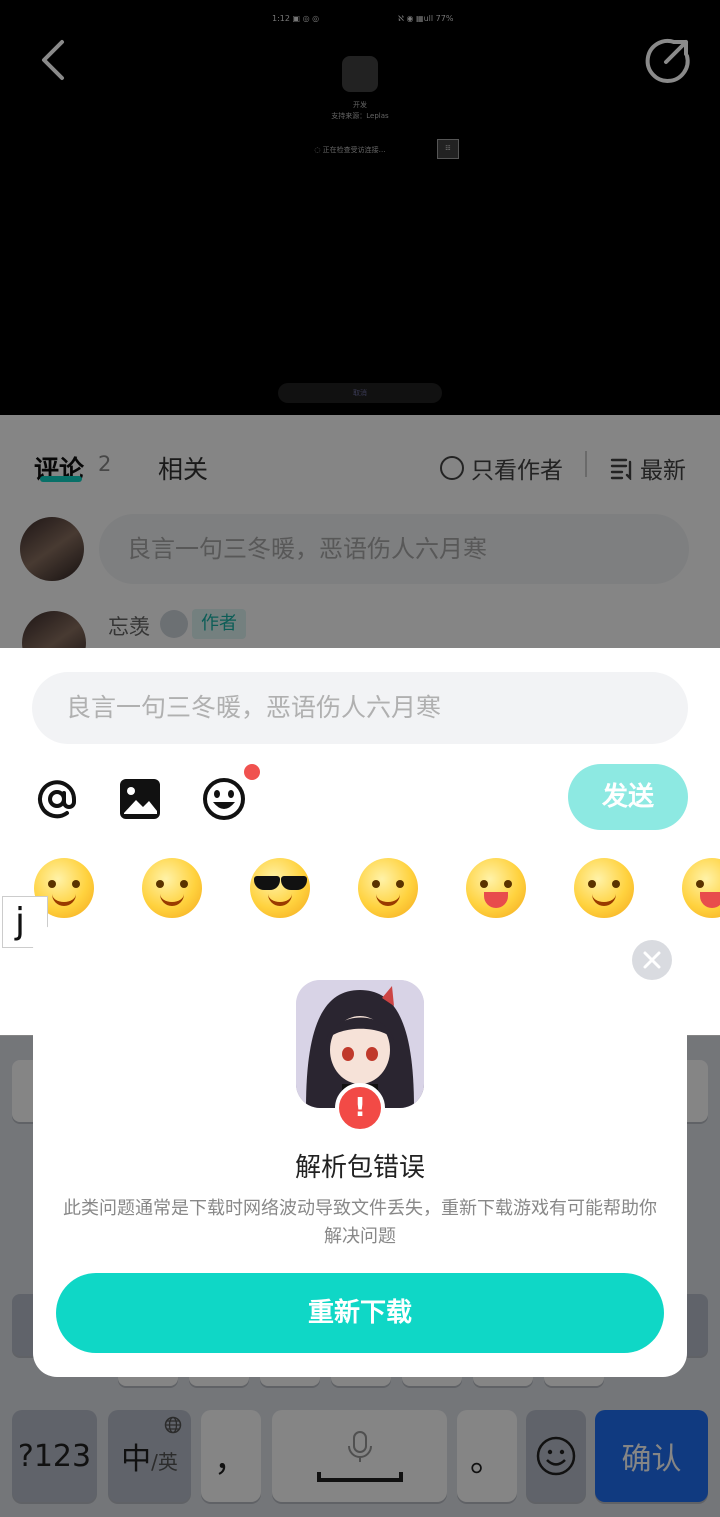 Image resolution: width=720 pixels, height=1517 pixels. Describe the element at coordinates (172, 888) in the screenshot. I see `sticker-blush-heart-face` at that location.